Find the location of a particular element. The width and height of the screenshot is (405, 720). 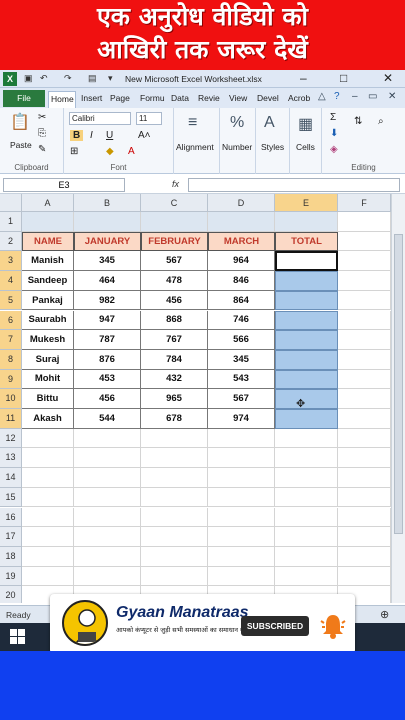

print-preview-icon: ▤ is located at coordinates (92, 78).